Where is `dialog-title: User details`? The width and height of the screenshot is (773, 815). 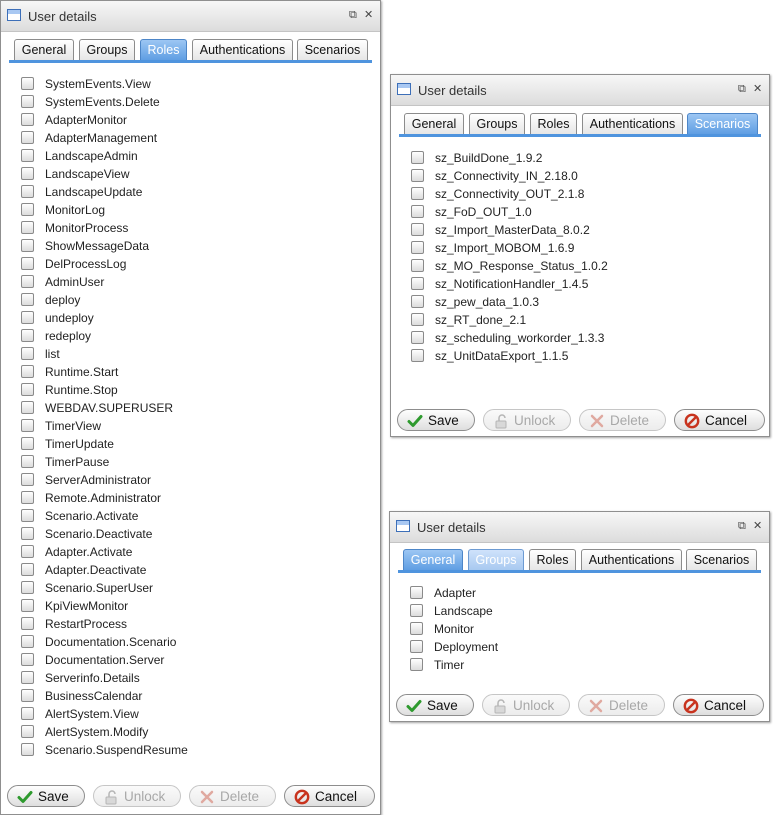 dialog-title: User details is located at coordinates (451, 527).